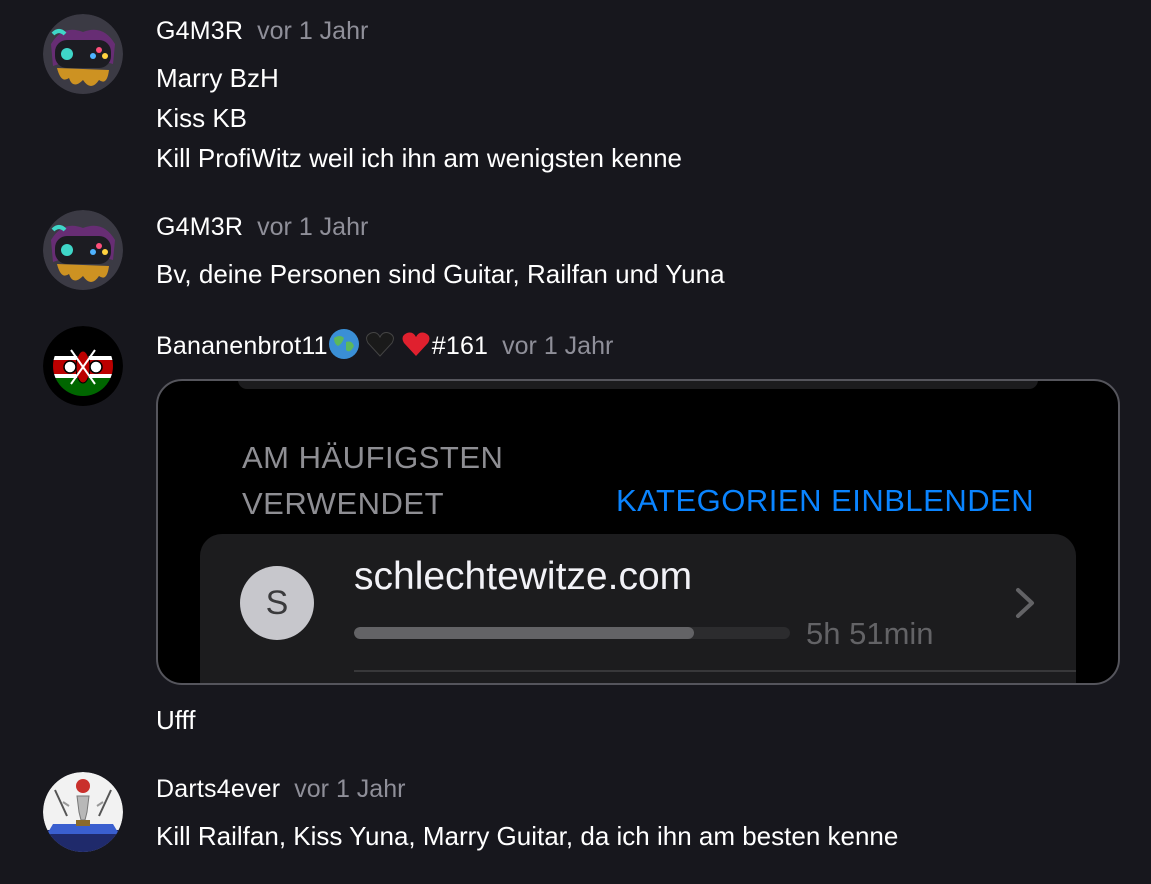 The width and height of the screenshot is (1151, 884). What do you see at coordinates (218, 789) in the screenshot?
I see `username: Darts4ever` at bounding box center [218, 789].